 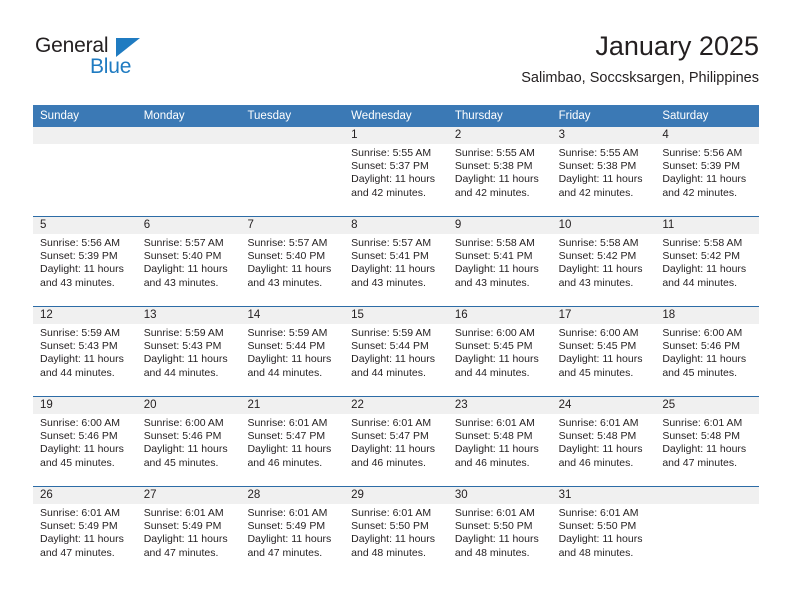 I want to click on day-number: 20, so click(x=189, y=405).